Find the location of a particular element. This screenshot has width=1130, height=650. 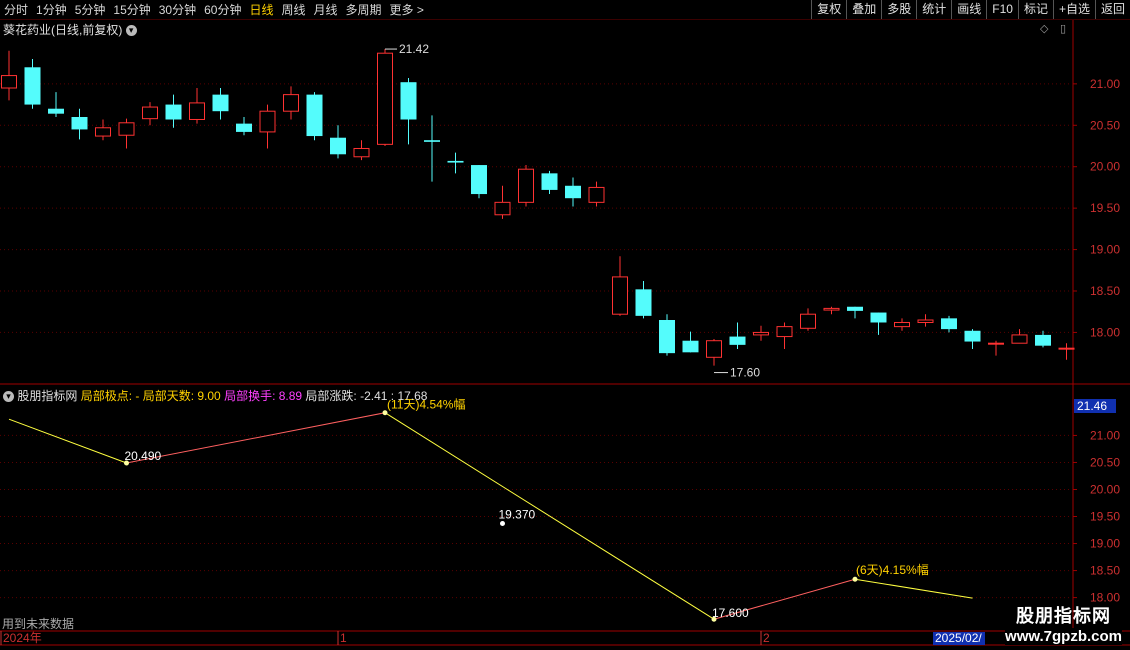

stock-title: 葵花药业(日线,前复权) is located at coordinates (63, 30).